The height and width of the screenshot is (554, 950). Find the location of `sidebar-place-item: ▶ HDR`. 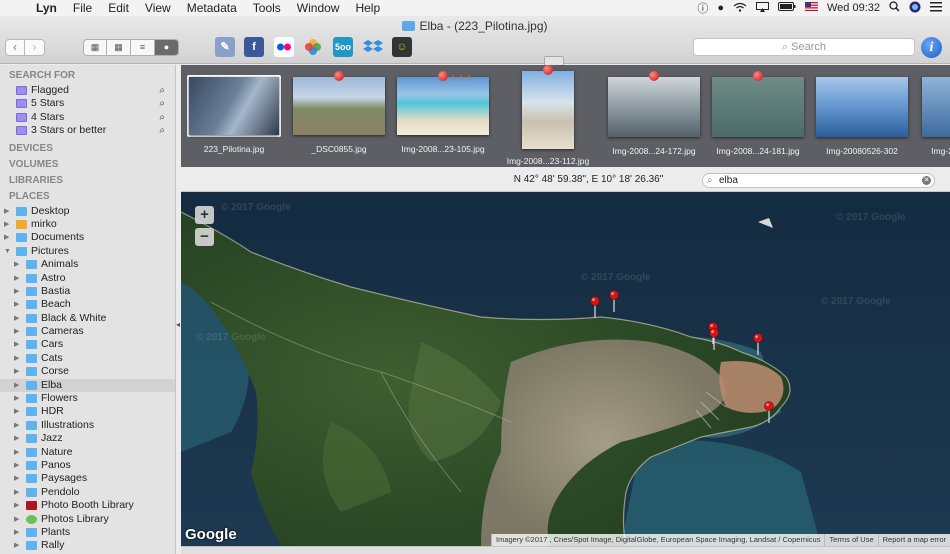

sidebar-place-item: ▶ HDR is located at coordinates (87, 411).